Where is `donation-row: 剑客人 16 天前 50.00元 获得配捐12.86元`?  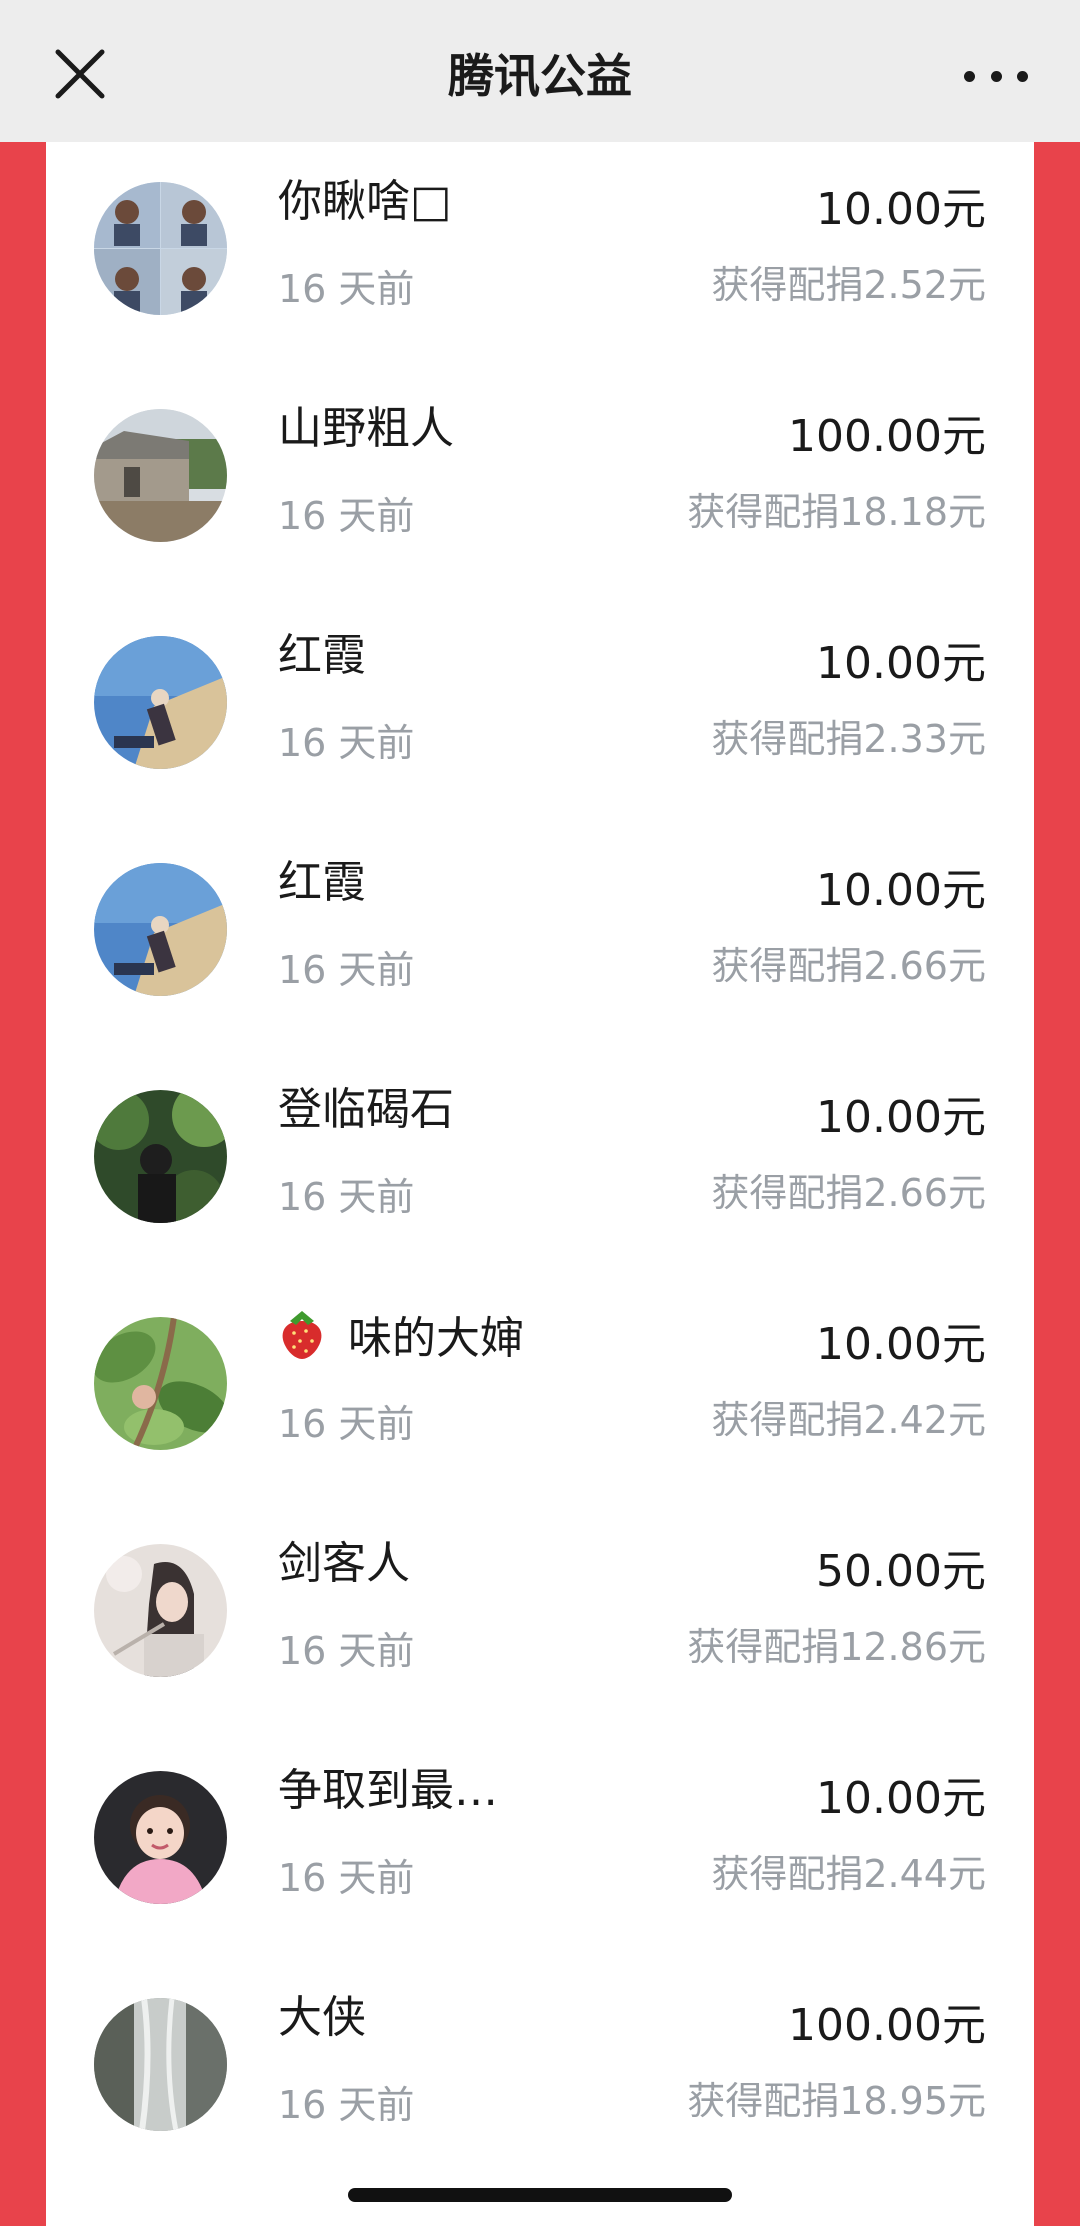 donation-row: 剑客人 16 天前 50.00元 获得配捐12.86元 is located at coordinates (540, 1617).